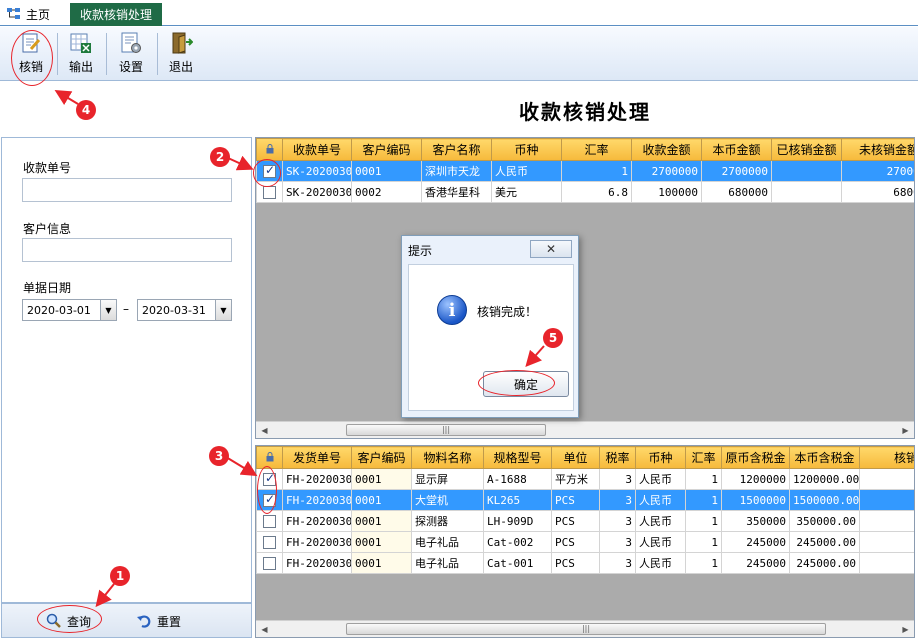  What do you see at coordinates (269, 149) in the screenshot?
I see `lock-icon` at bounding box center [269, 149].